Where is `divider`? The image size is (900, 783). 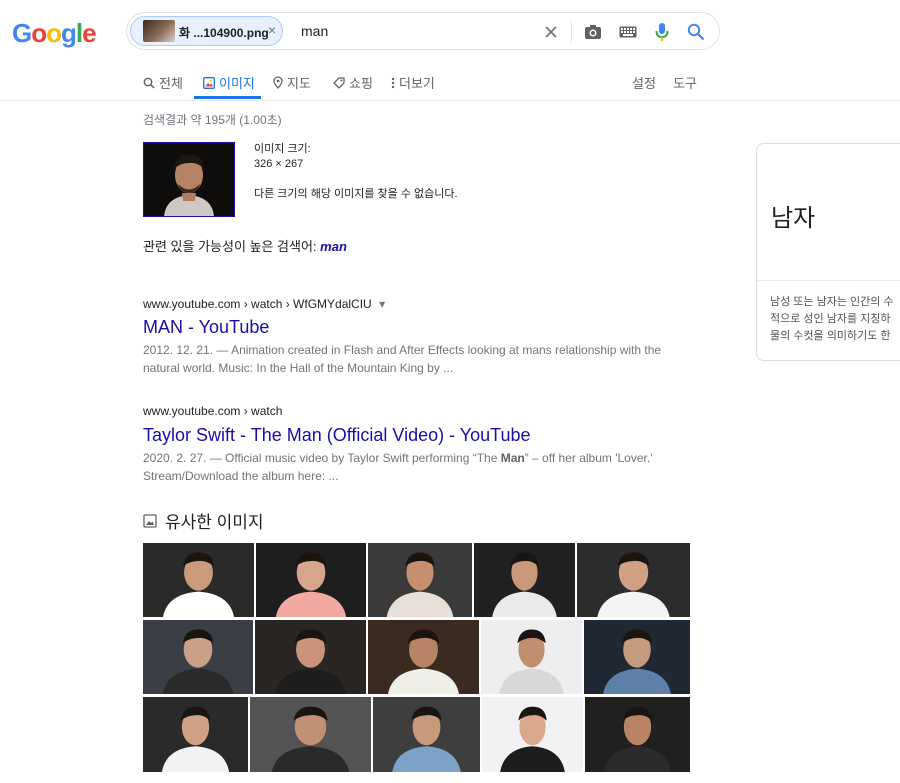 divider is located at coordinates (571, 32).